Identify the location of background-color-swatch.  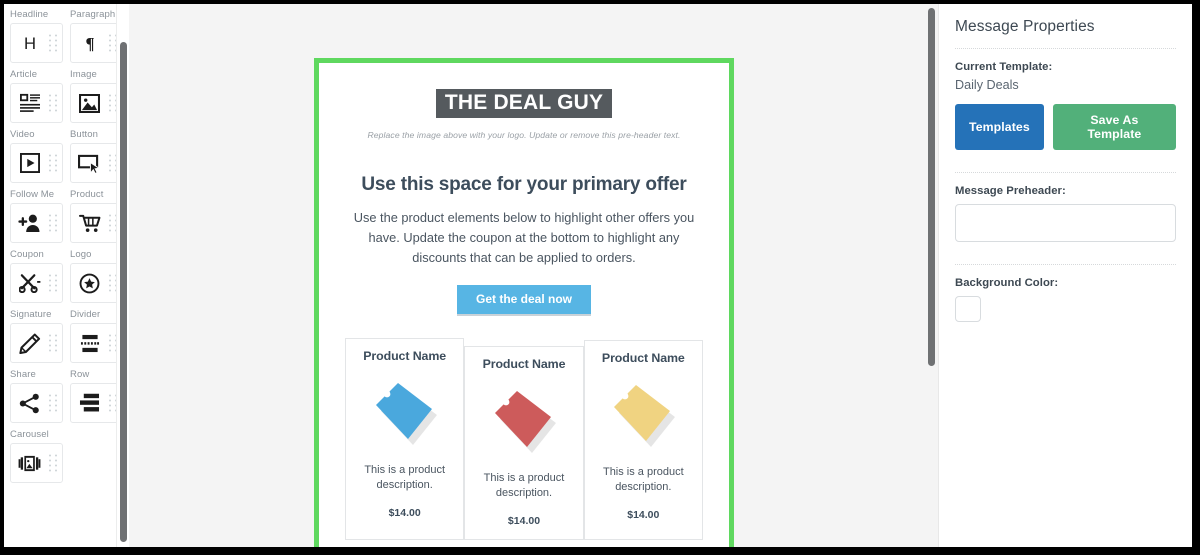
(968, 309).